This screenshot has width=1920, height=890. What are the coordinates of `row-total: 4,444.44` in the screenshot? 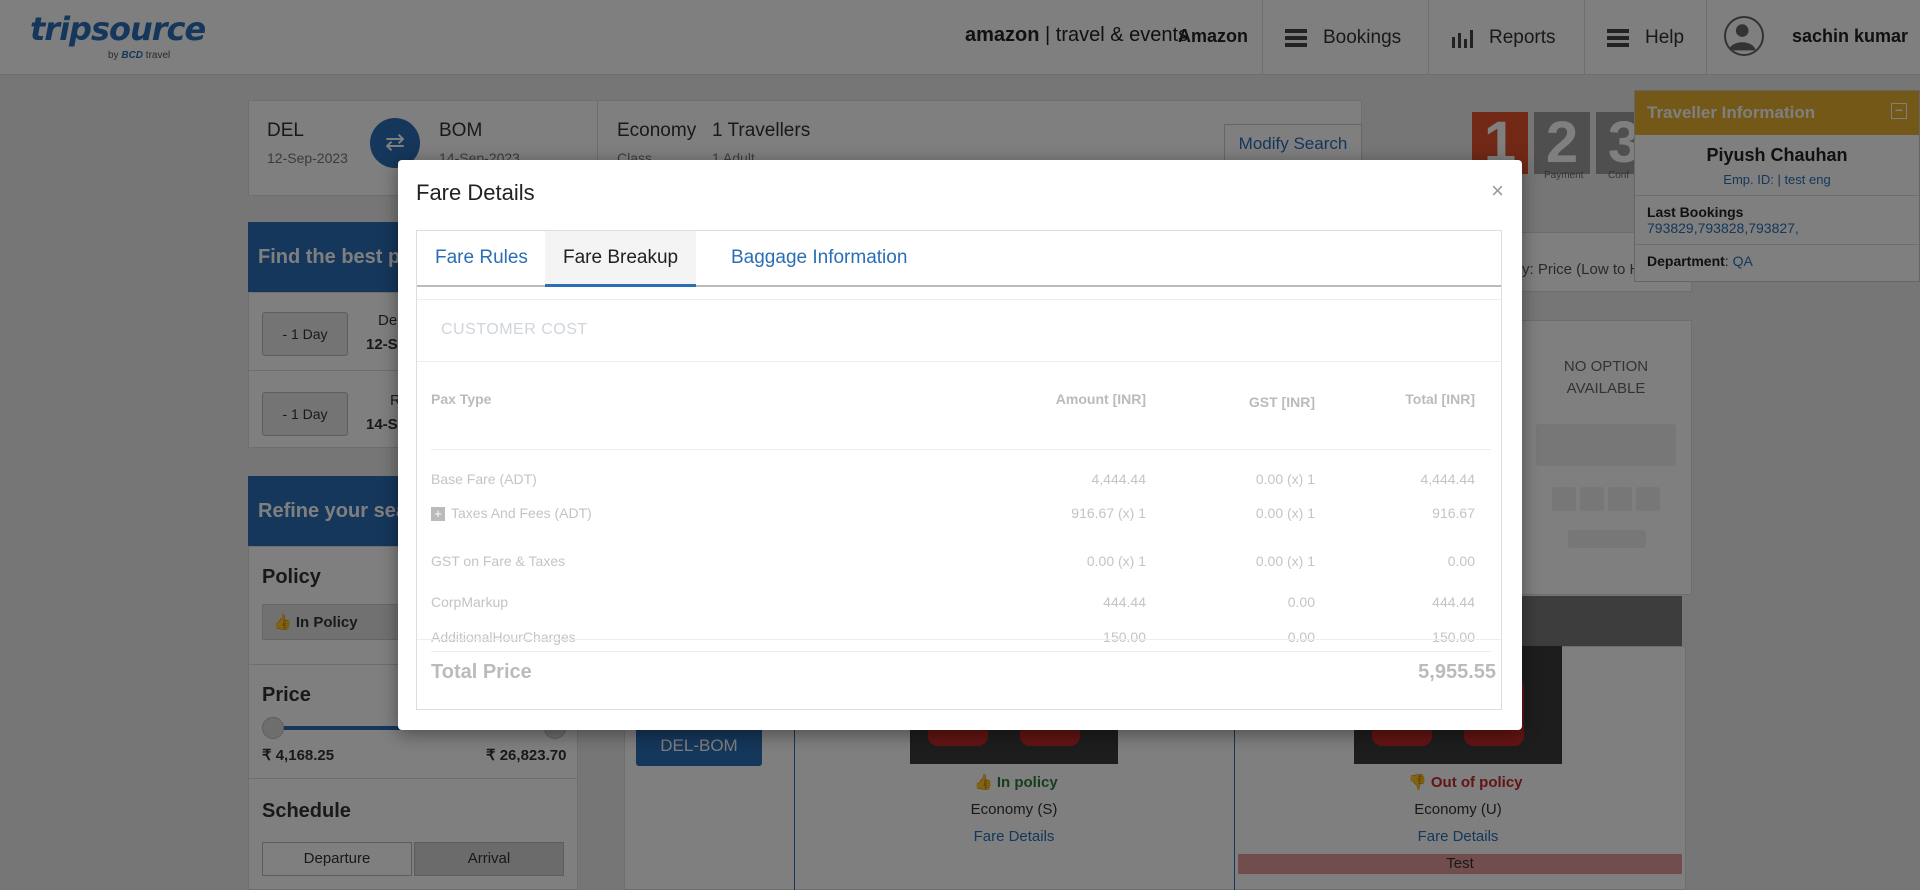 It's located at (1448, 479).